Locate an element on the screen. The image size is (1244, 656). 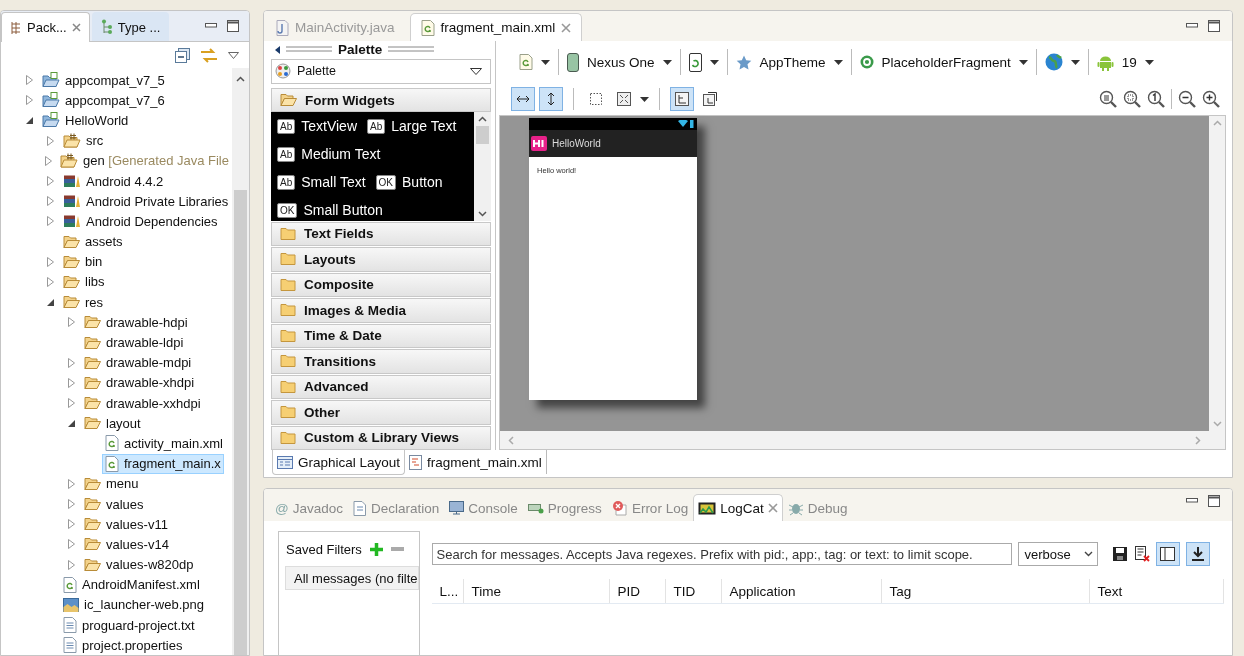
config-dropdown: AppTheme is located at coordinates (789, 62).